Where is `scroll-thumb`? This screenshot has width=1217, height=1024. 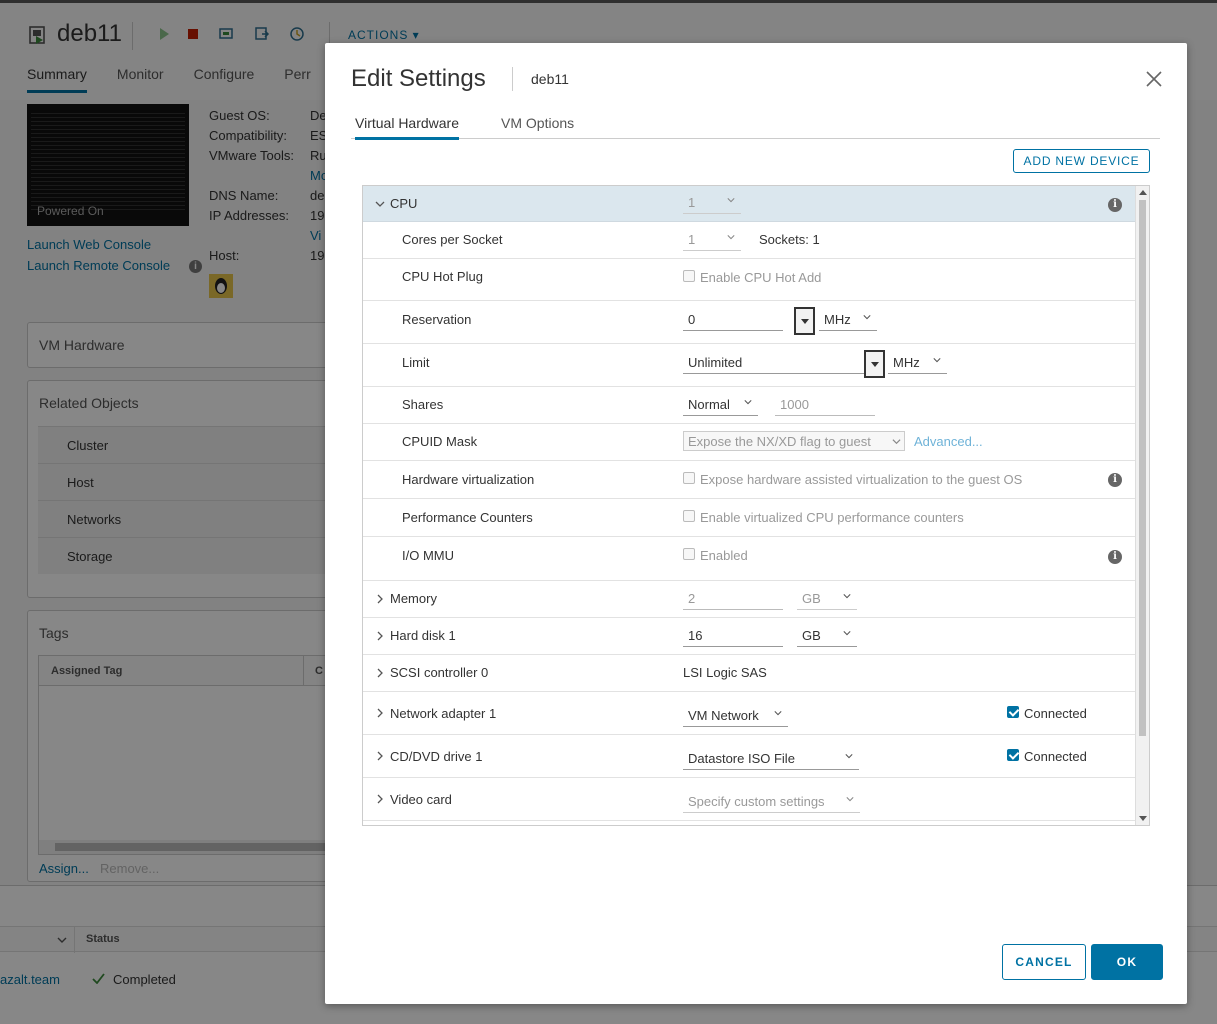
scroll-thumb is located at coordinates (1142, 468).